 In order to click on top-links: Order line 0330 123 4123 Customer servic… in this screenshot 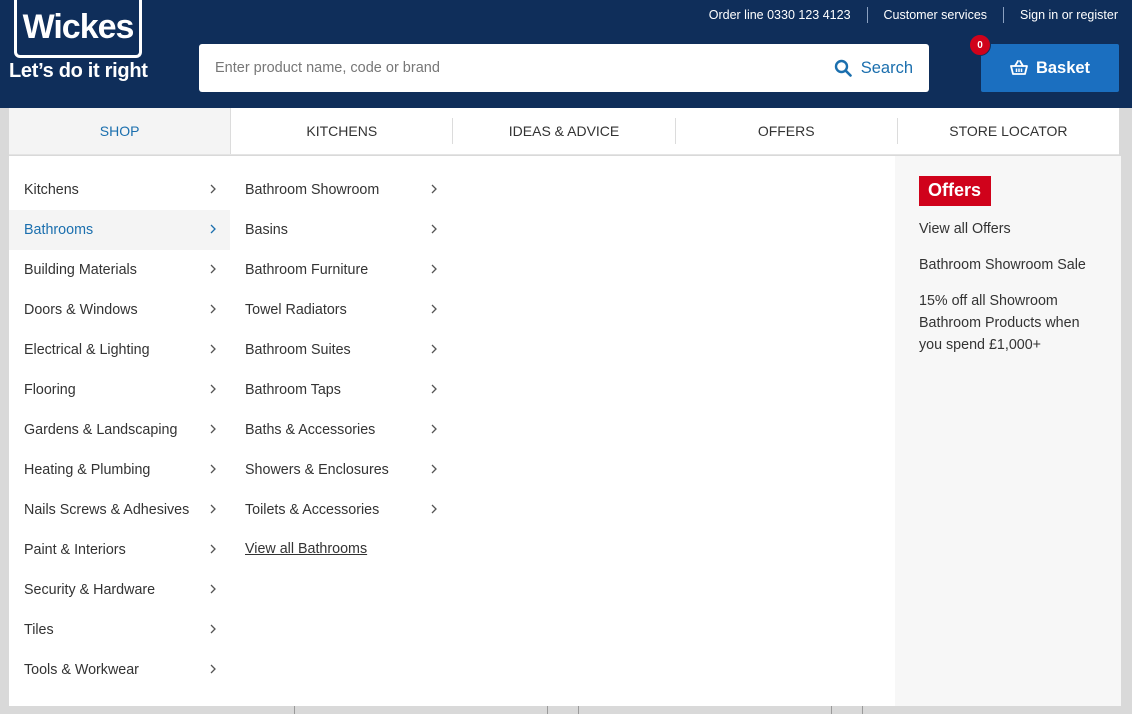, I will do `click(905, 15)`.